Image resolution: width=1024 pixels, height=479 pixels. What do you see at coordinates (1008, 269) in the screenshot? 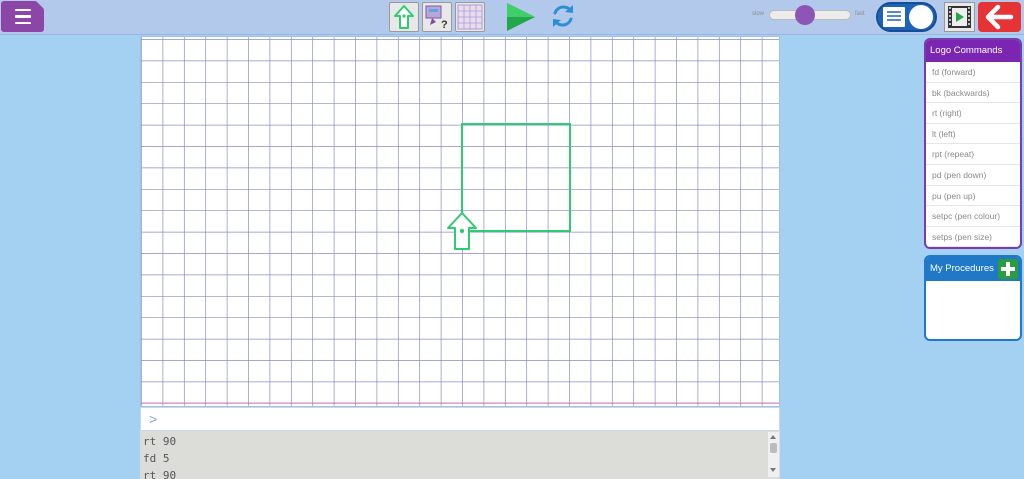
I see `add-procedure-button` at bounding box center [1008, 269].